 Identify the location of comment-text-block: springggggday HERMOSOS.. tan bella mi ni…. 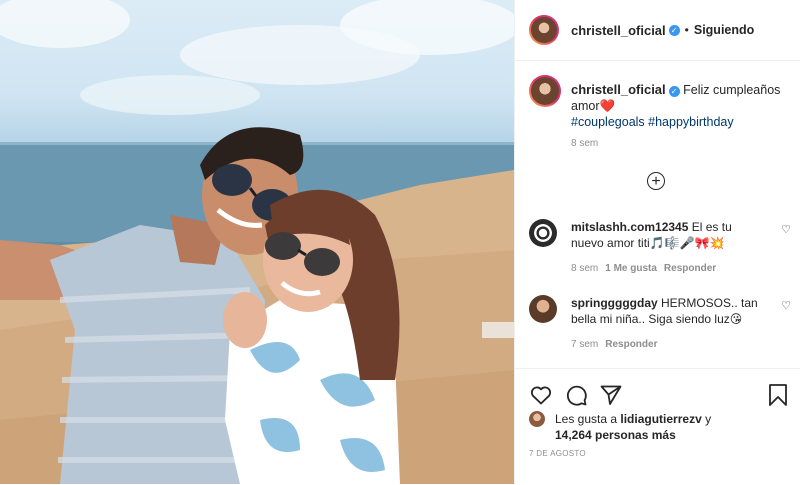
(668, 311).